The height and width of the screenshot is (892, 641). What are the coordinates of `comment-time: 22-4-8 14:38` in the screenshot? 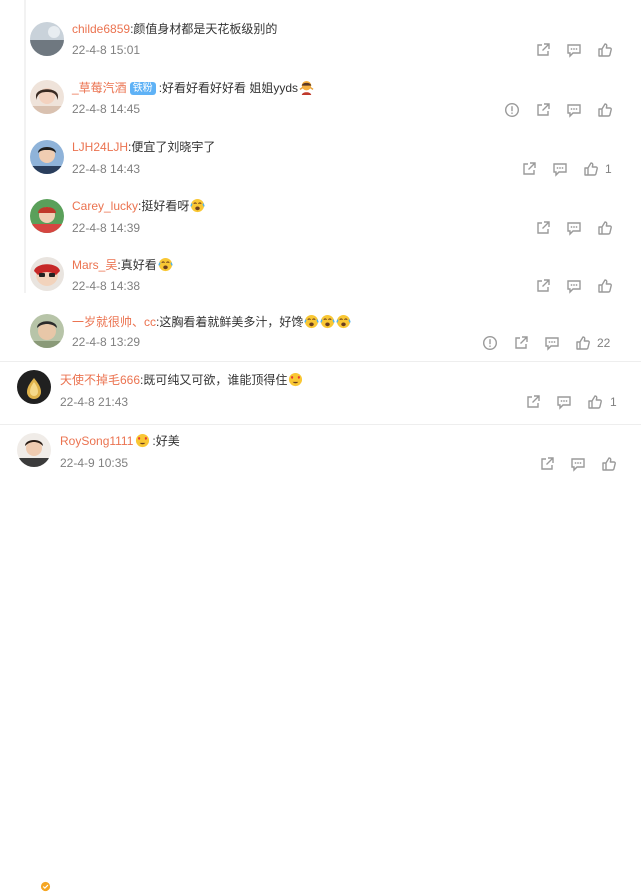 It's located at (106, 286).